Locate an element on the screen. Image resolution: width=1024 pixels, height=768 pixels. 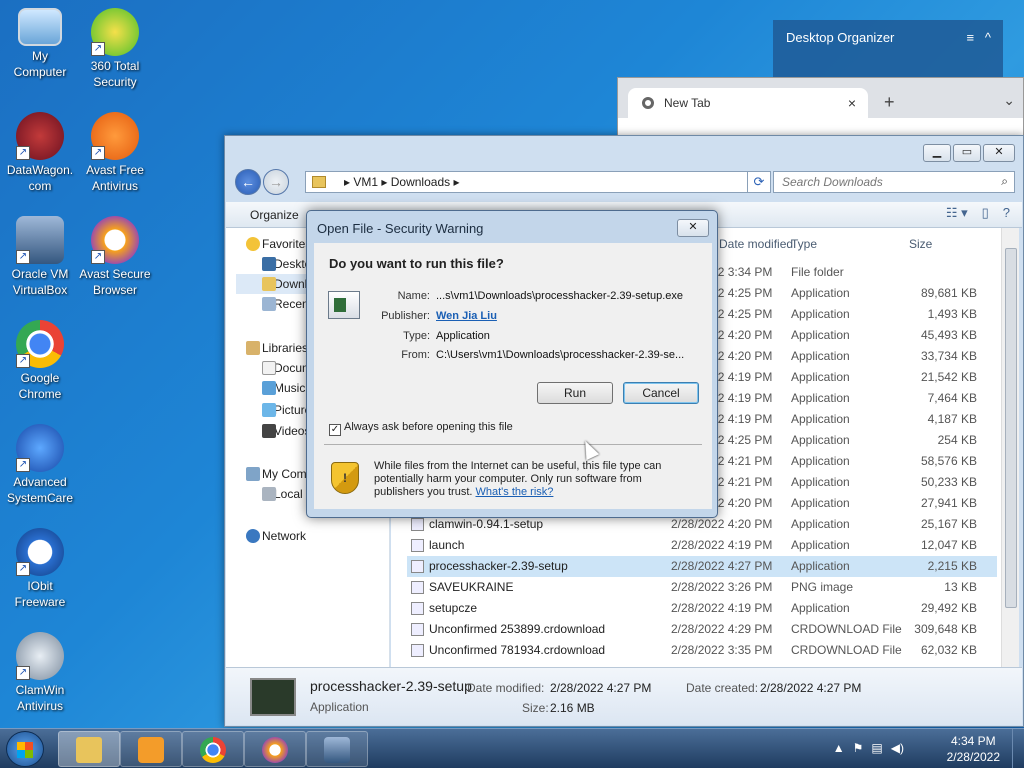
search-placeholder: Search Downloads is located at coordinates (832, 182).